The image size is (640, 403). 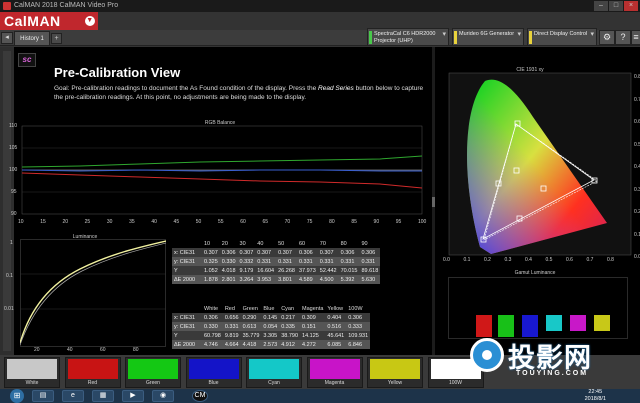 What do you see at coordinates (309, 222) in the screenshot?
I see `rgb-x-tick: 75` at bounding box center [309, 222].